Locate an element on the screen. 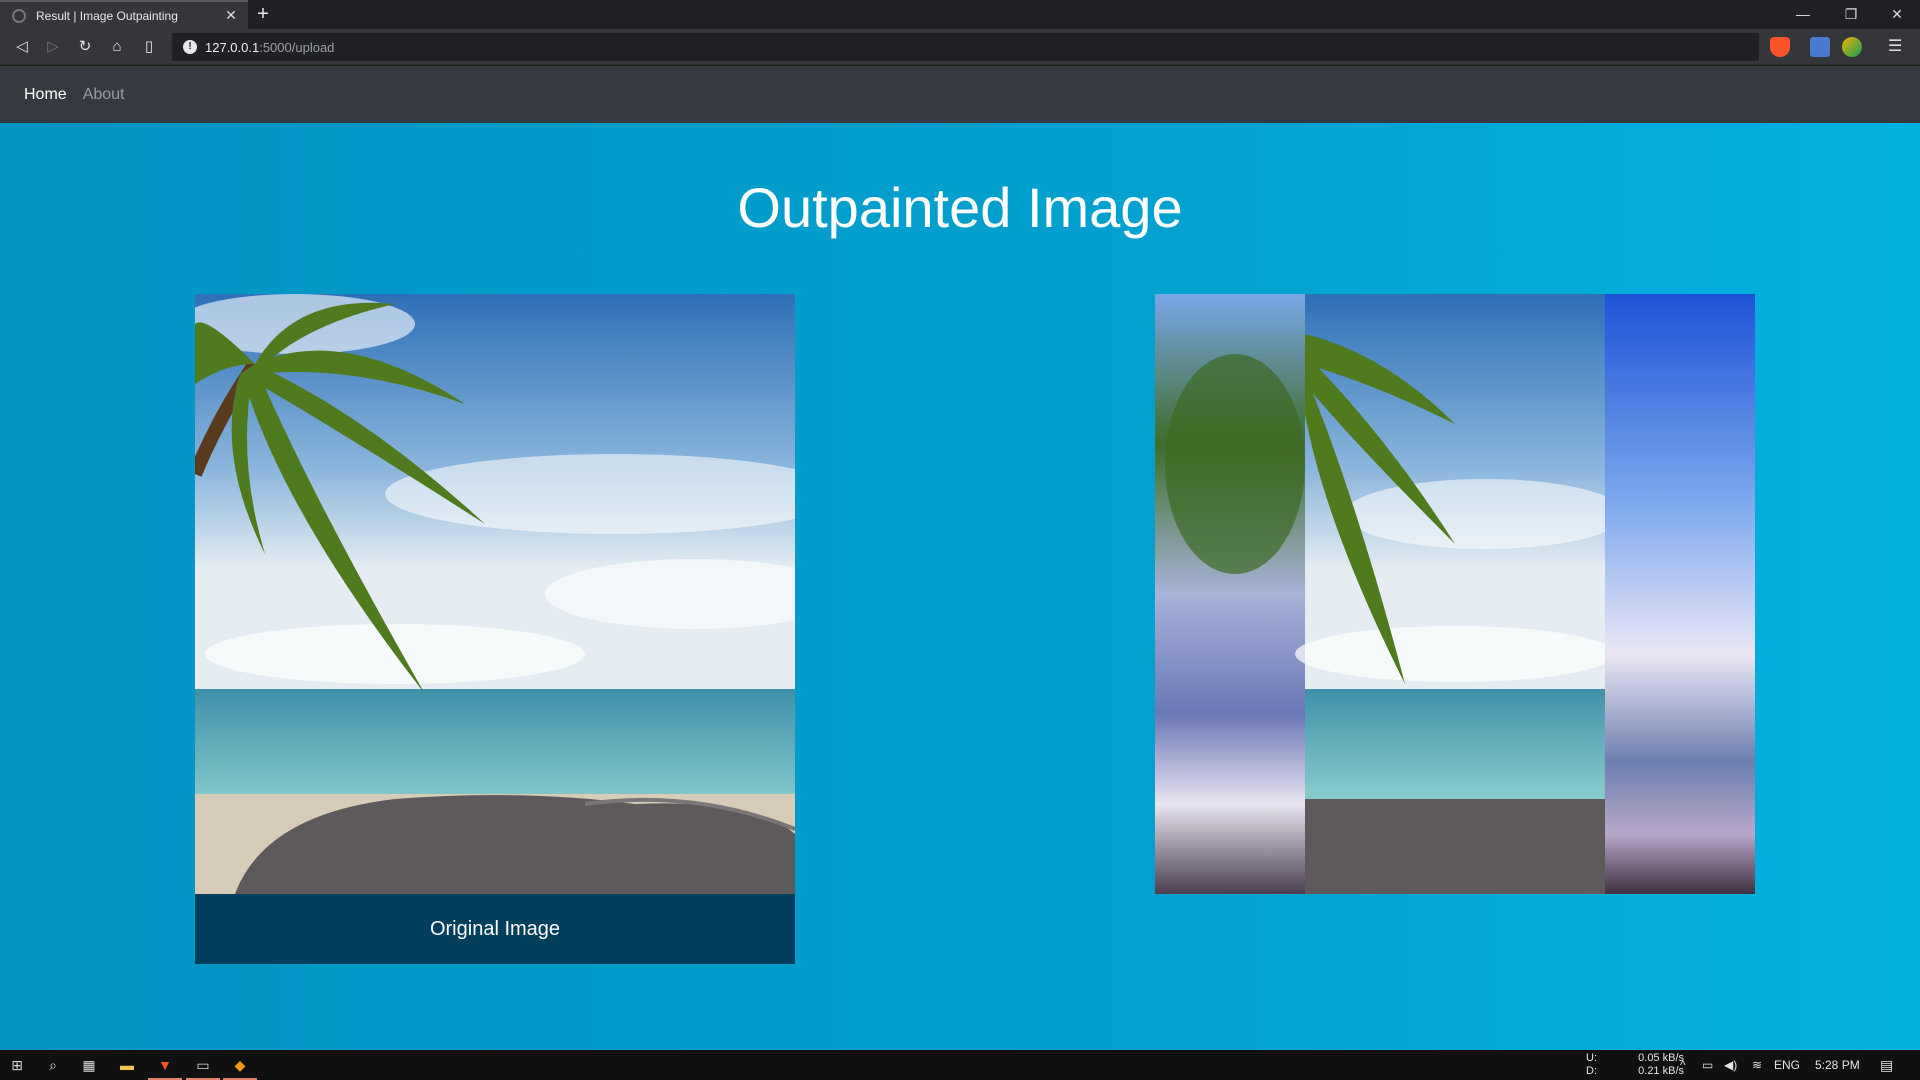 The width and height of the screenshot is (1920, 1080). address-bar: ! 127.0.0.1 :5000/upload is located at coordinates (965, 47).